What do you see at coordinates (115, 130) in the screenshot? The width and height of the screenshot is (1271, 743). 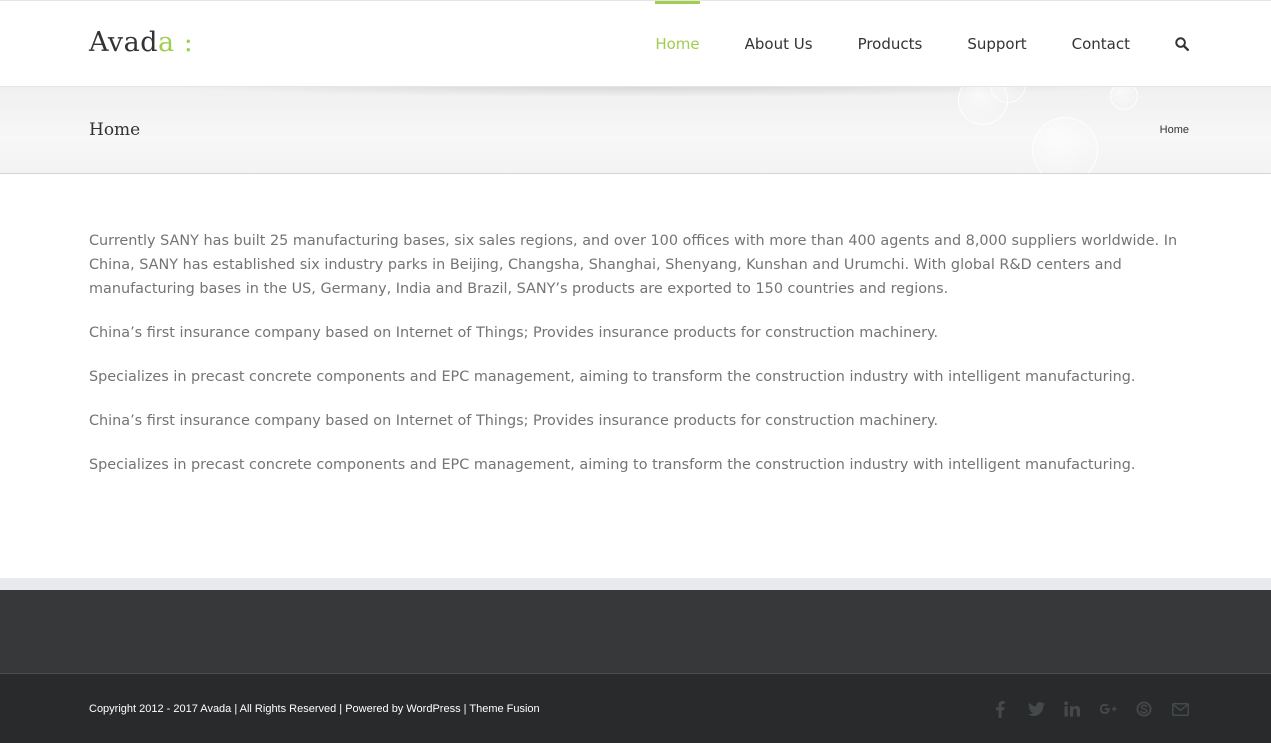 I see `page-title: Home` at bounding box center [115, 130].